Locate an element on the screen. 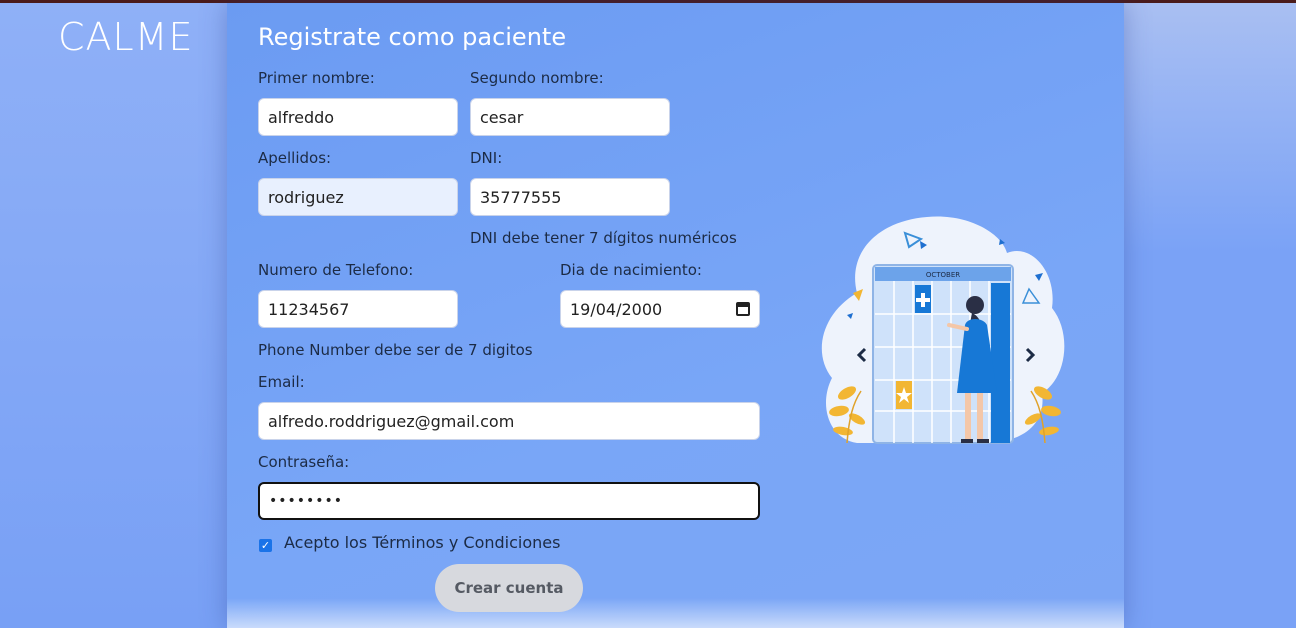 The image size is (1296, 628). terms-checkbox: ✓ is located at coordinates (265, 545).